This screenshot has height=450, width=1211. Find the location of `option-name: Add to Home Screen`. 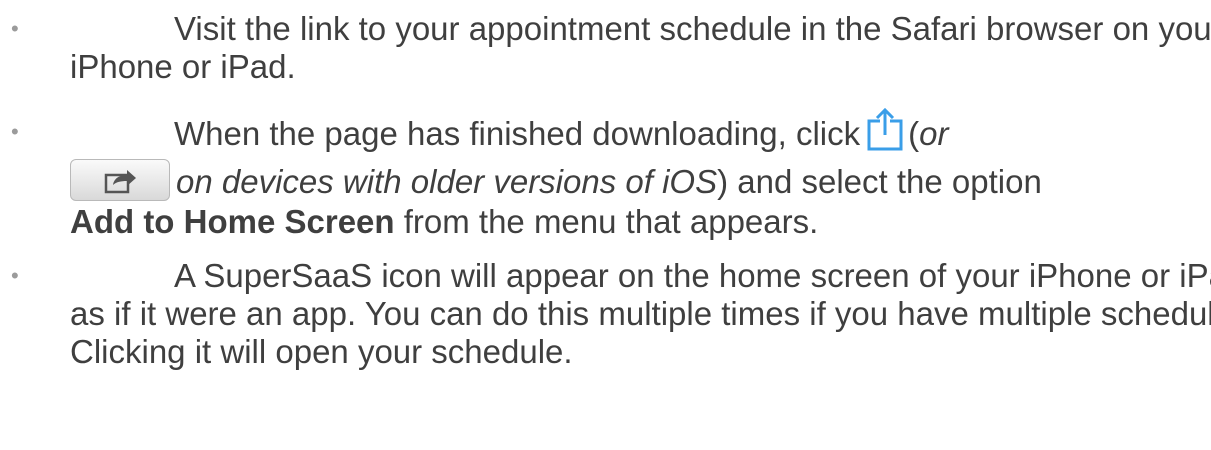

option-name: Add to Home Screen is located at coordinates (232, 221).